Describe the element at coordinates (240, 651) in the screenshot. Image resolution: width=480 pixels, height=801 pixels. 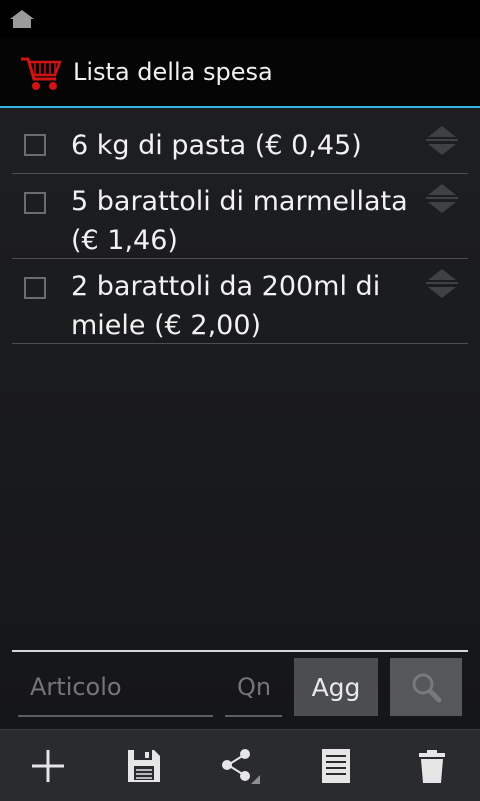
I see `input-divider` at that location.